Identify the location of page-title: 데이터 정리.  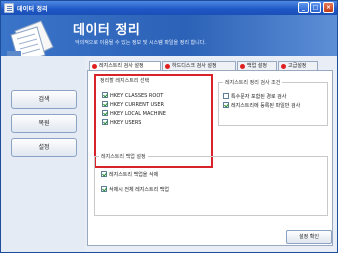
(107, 30).